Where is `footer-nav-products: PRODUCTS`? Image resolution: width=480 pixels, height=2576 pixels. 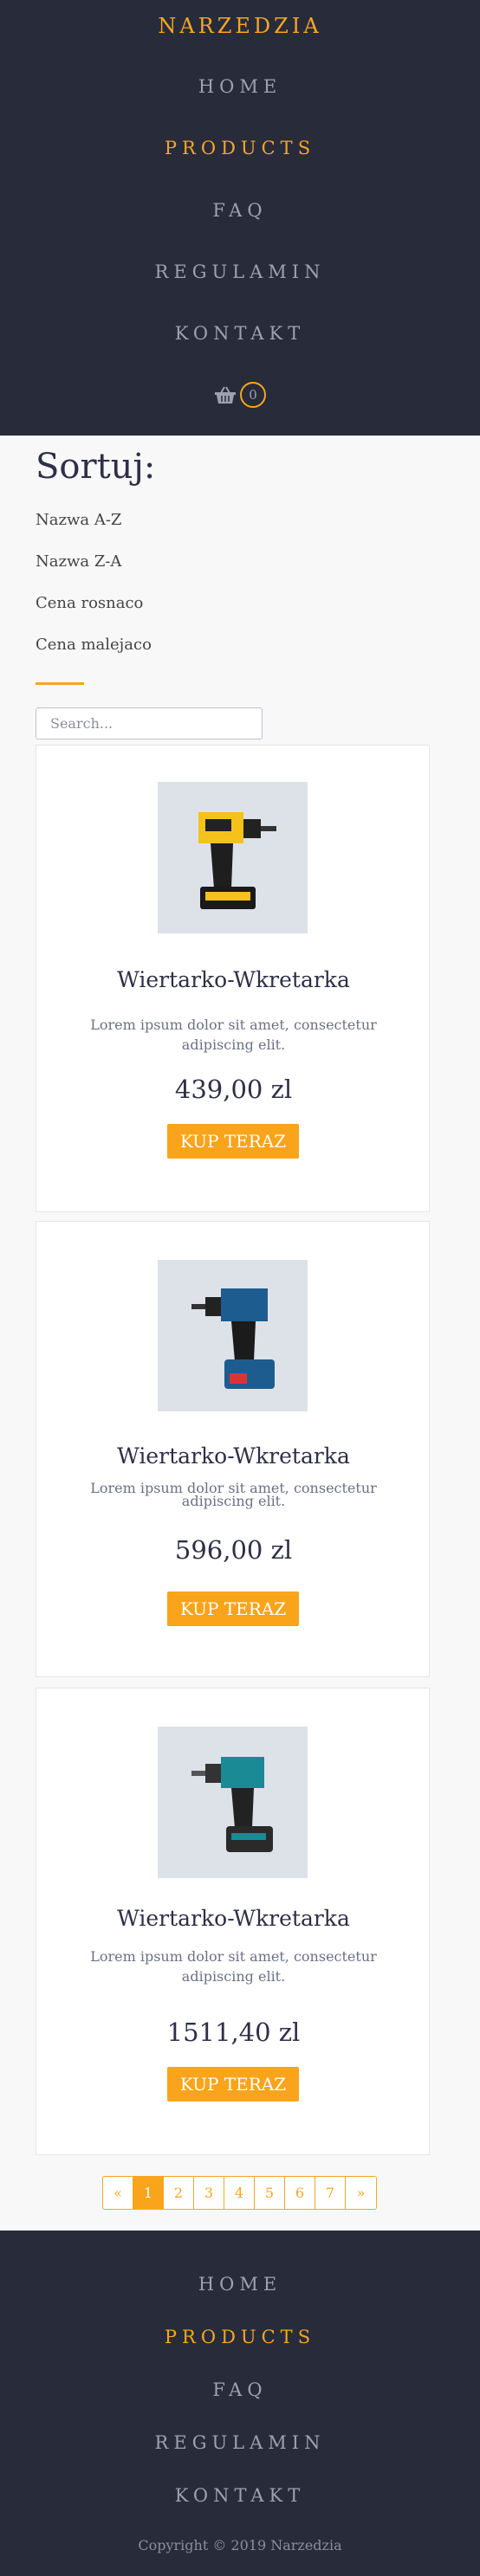 footer-nav-products: PRODUCTS is located at coordinates (240, 2337).